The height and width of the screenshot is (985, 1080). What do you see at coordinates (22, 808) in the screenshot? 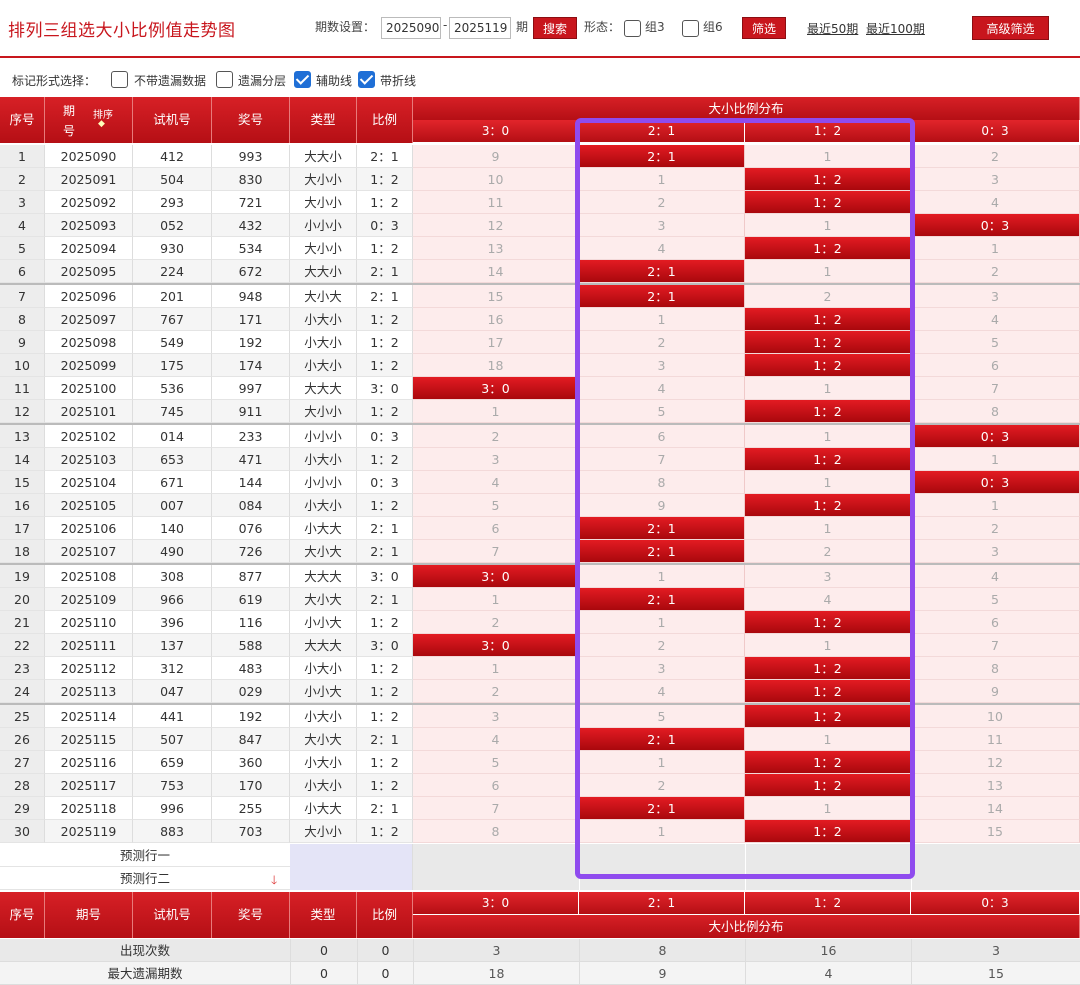
I see `cell-seq: 29` at bounding box center [22, 808].